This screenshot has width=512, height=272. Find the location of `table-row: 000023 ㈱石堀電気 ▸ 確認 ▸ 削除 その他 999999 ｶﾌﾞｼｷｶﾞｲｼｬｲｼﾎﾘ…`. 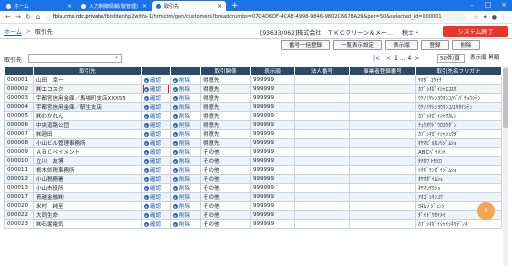

table-row: 000023 ㈱石堀電気 ▸ 確認 ▸ 削除 その他 999999 ｶﾌﾞｼｷｶﾞｲｼｬｲｼﾎﾘ… is located at coordinates (253, 224).